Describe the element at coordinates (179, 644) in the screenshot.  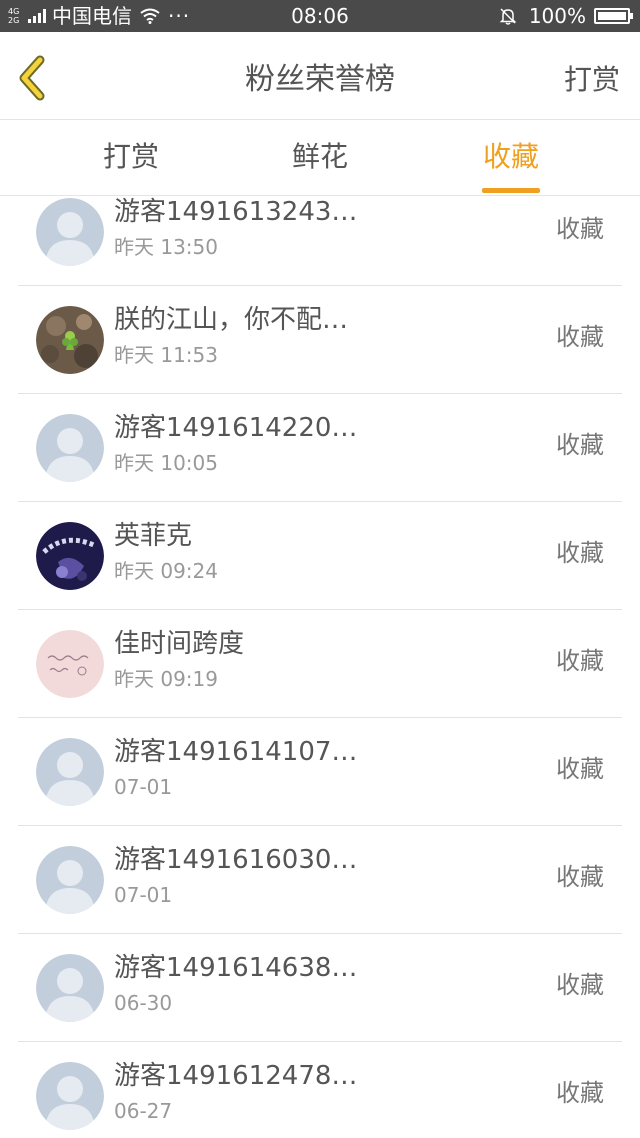
I see `user-name: 佳时间跨度` at that location.